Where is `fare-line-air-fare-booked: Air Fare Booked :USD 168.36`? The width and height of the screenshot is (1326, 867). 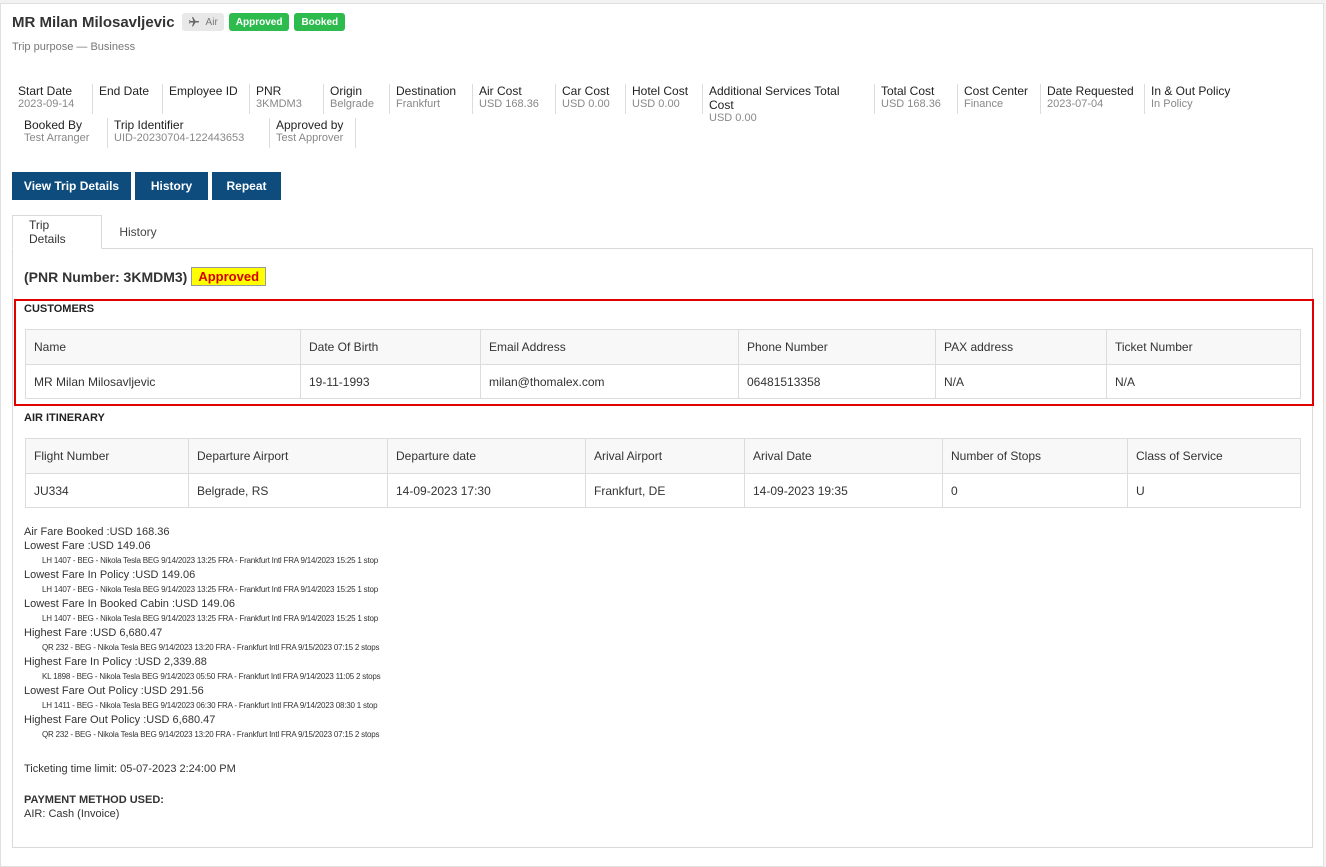 fare-line-air-fare-booked: Air Fare Booked :USD 168.36 is located at coordinates (97, 532).